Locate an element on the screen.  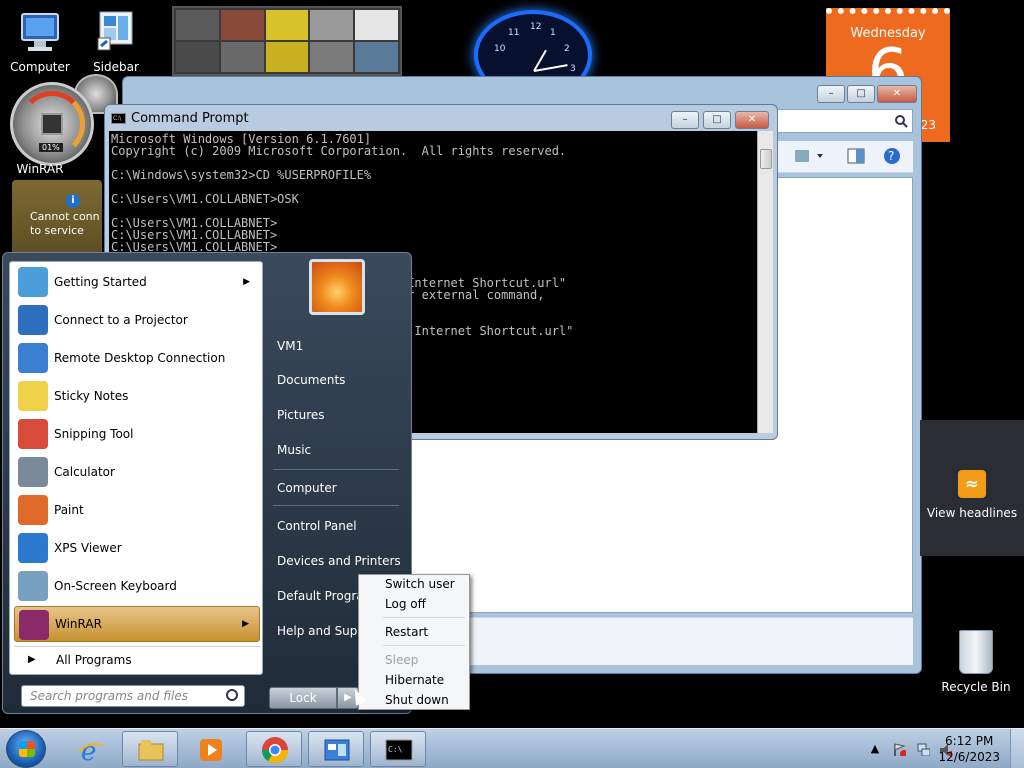
action-center-flag-icon is located at coordinates (899, 749).